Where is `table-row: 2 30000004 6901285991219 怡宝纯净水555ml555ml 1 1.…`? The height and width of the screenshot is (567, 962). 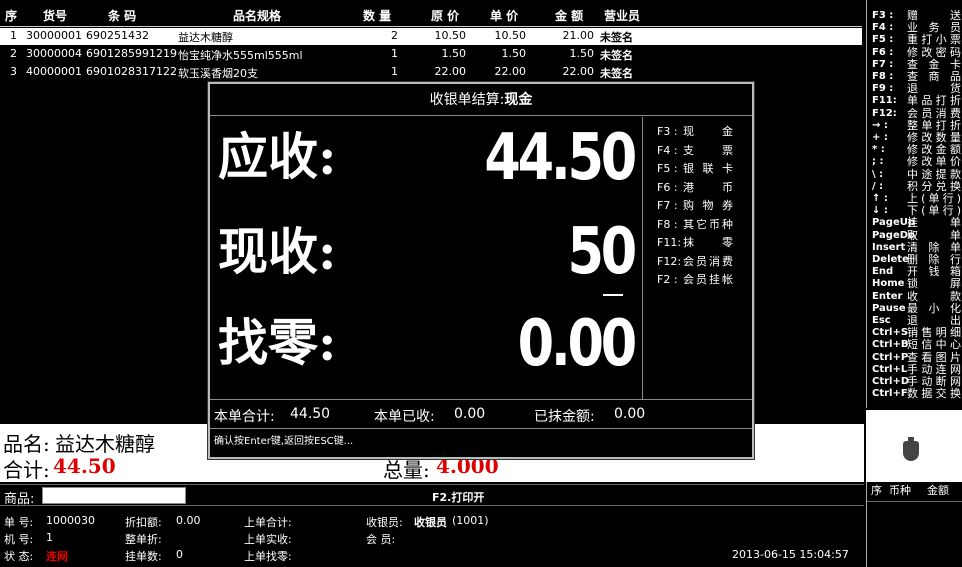 table-row: 2 30000004 6901285991219 怡宝纯净水555ml555ml 1 1.… is located at coordinates (431, 54).